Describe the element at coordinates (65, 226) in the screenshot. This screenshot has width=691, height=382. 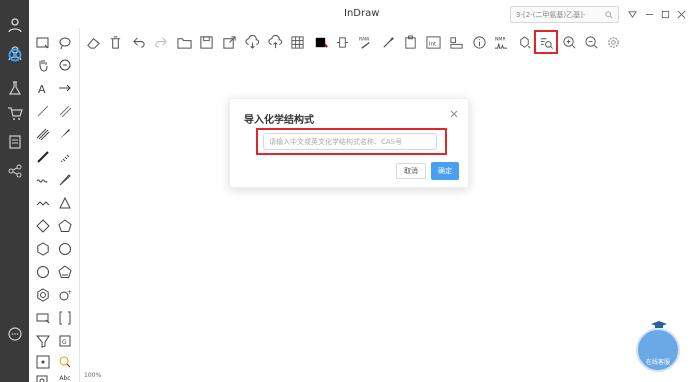
I see `pentagon-ring-icon` at that location.